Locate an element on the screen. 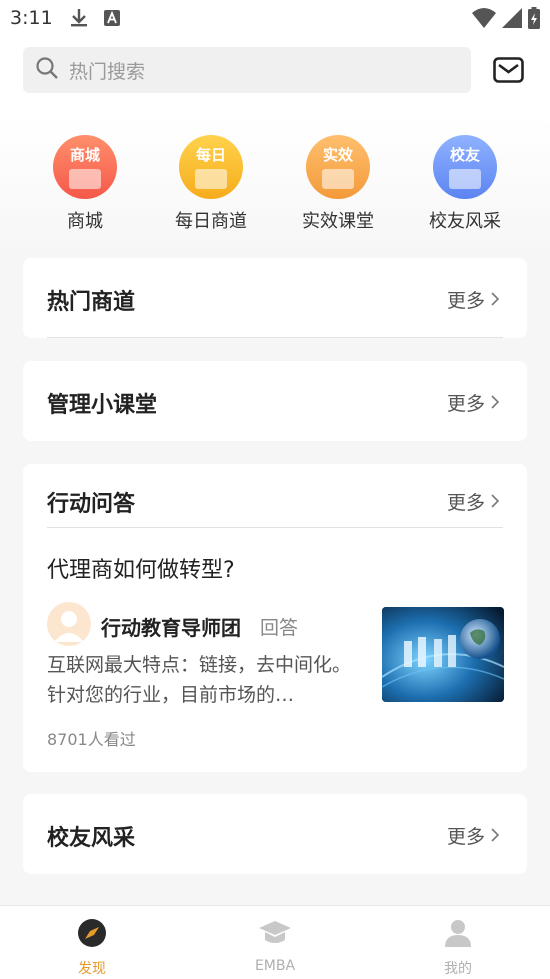 This screenshot has width=550, height=979. class-more-link: 更多 is located at coordinates (473, 402).